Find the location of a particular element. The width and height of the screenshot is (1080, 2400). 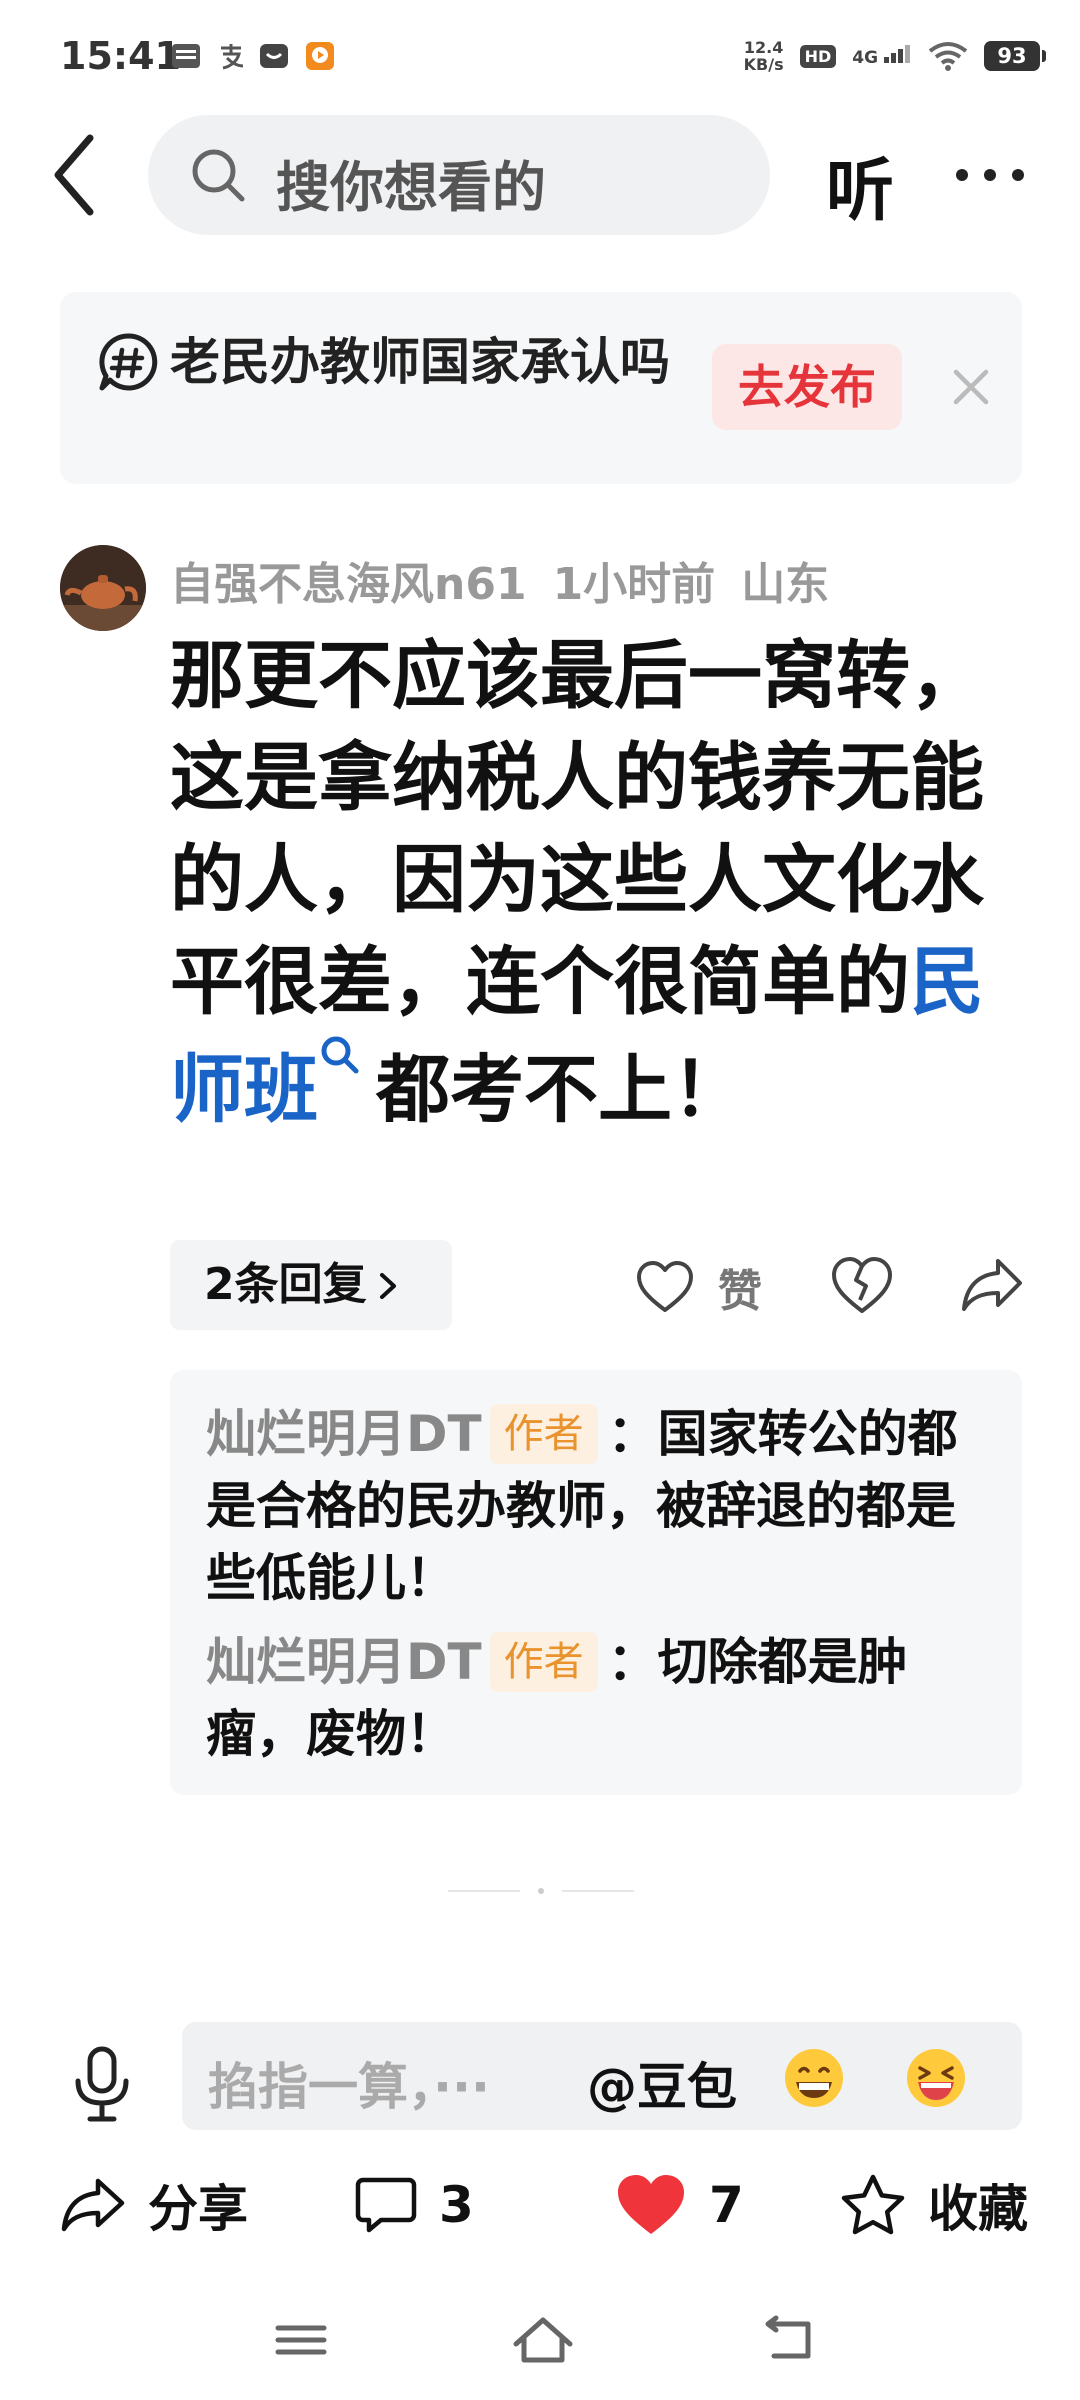

topic-title: 老民办教师国家承认吗 is located at coordinates (420, 362).